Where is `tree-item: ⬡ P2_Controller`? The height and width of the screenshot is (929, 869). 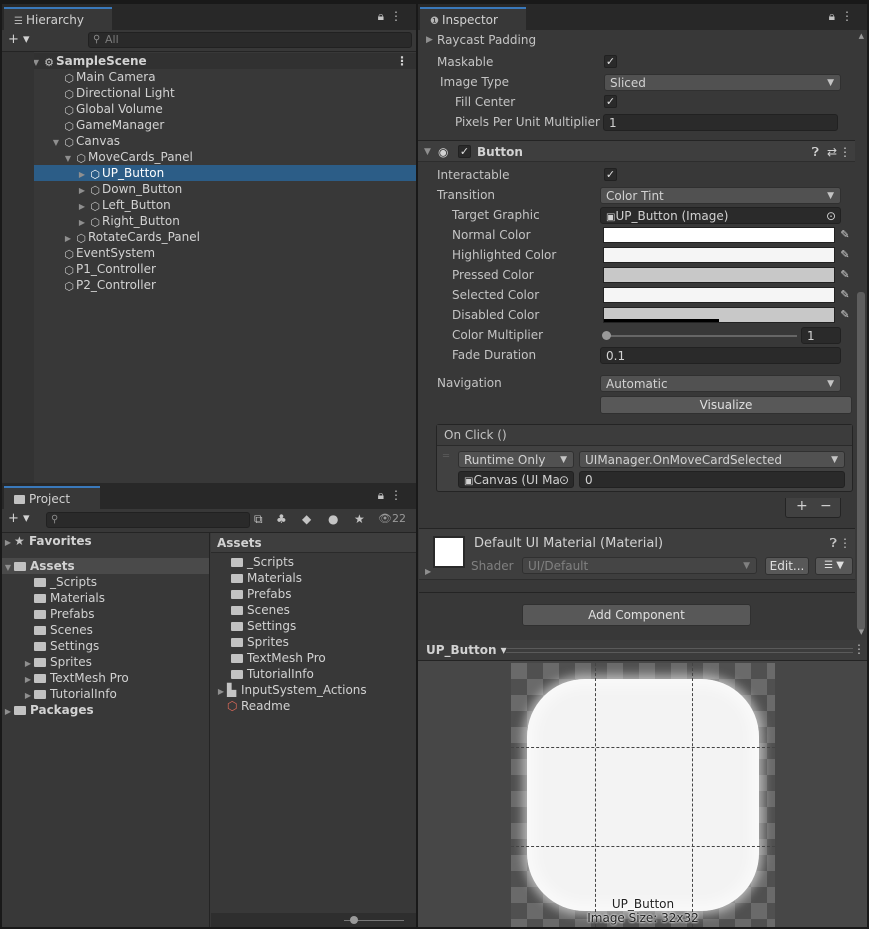
tree-item: ⬡ P2_Controller is located at coordinates (209, 285).